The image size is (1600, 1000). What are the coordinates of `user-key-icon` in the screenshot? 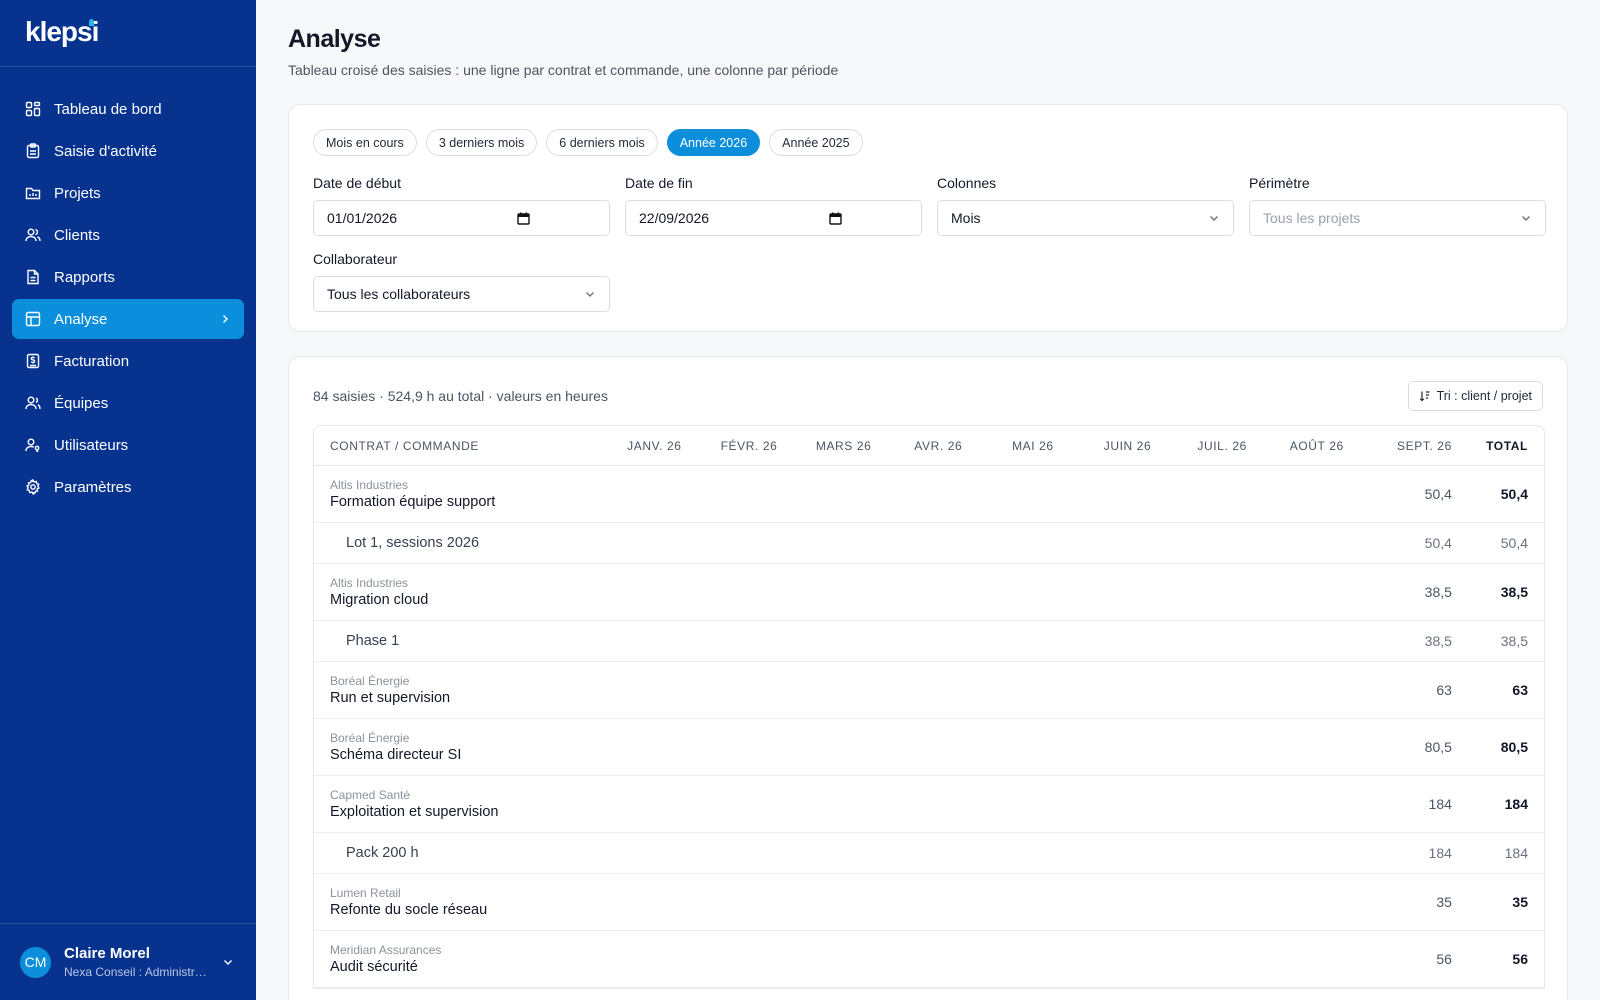 It's located at (33, 445).